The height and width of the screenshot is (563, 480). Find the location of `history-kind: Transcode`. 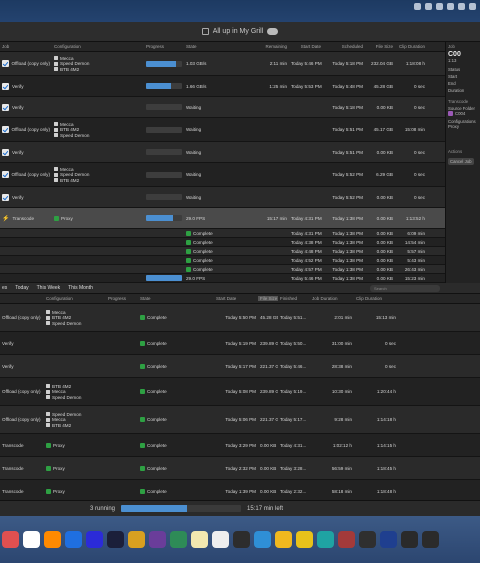

history-kind: Transcode is located at coordinates (13, 445).